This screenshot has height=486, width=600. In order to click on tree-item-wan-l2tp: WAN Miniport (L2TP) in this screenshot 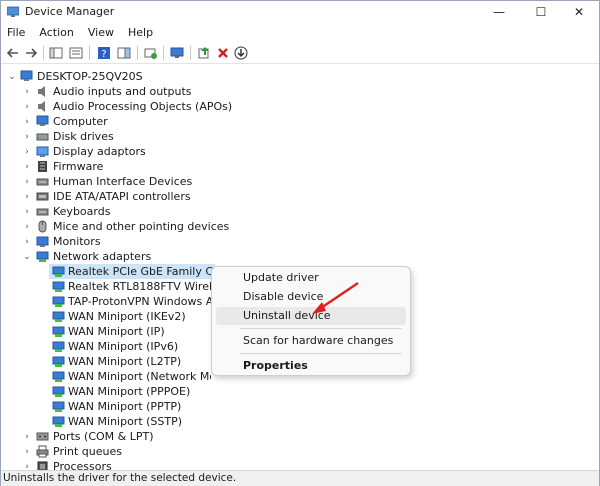, I will do `click(124, 361)`.